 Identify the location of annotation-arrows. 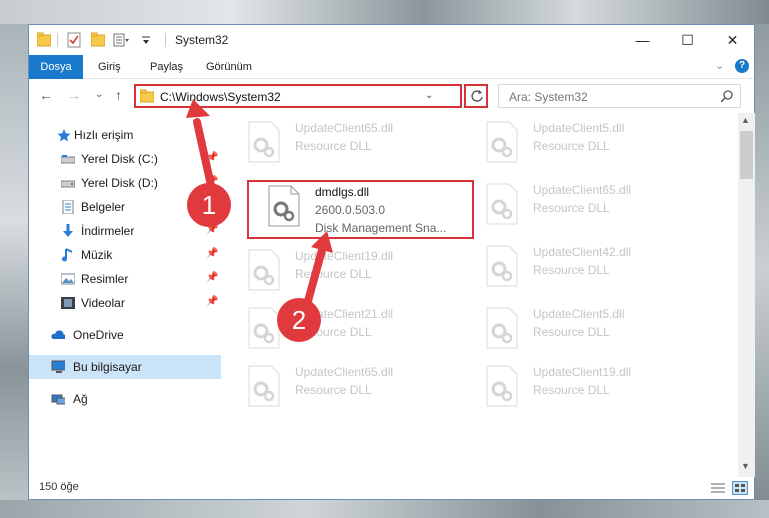
(259, 207).